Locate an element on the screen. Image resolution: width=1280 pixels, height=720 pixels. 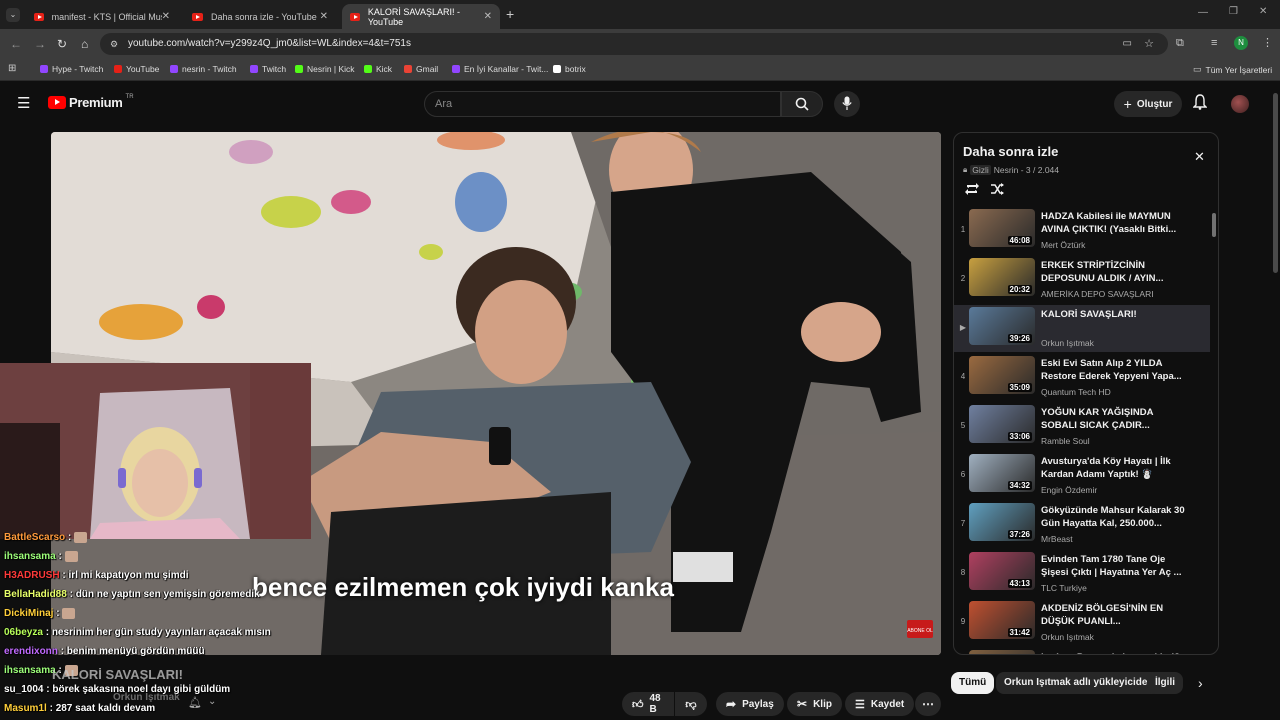
playlist-item-thumbnail: 20:32 is located at coordinates (1002, 277).